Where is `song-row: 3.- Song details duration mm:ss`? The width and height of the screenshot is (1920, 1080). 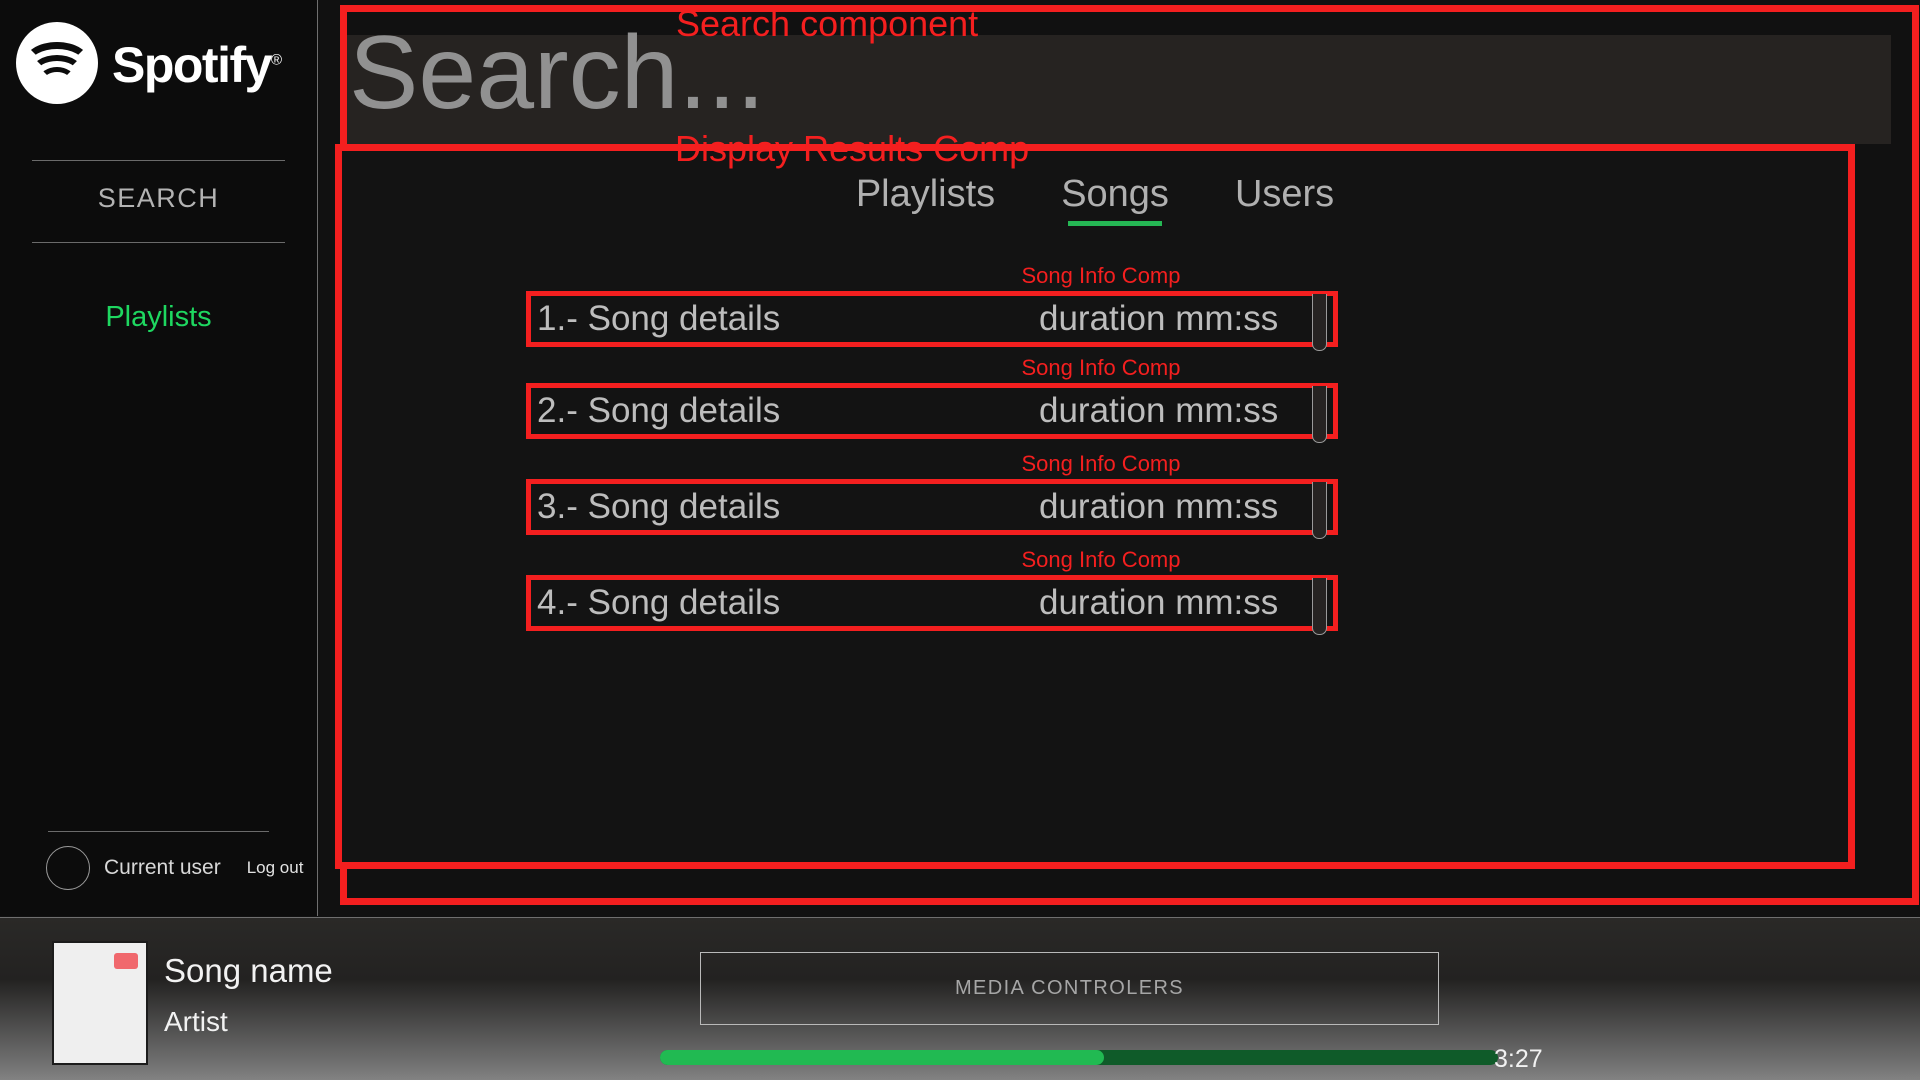 song-row: 3.- Song details duration mm:ss is located at coordinates (932, 509).